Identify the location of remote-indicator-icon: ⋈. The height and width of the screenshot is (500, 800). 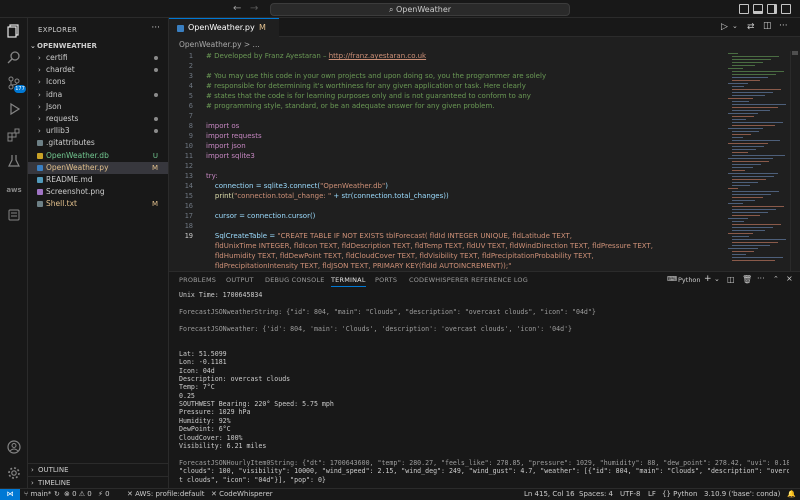
(10, 494).